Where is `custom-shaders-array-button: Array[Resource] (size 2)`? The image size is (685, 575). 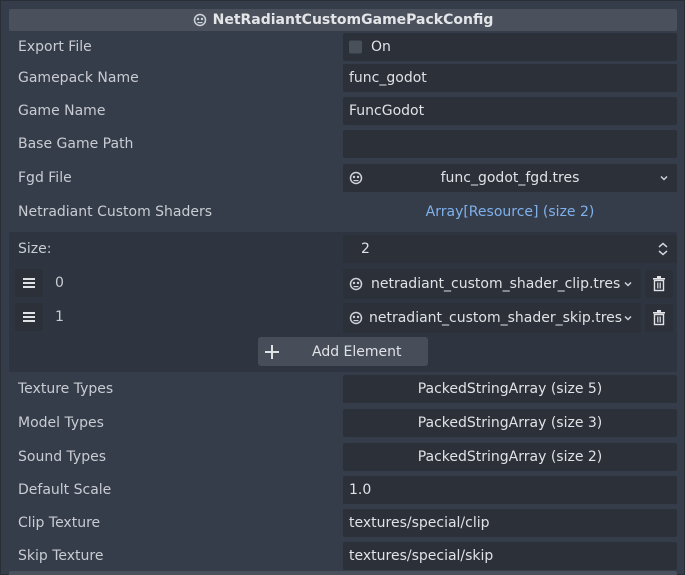
custom-shaders-array-button: Array[Resource] (size 2) is located at coordinates (510, 212).